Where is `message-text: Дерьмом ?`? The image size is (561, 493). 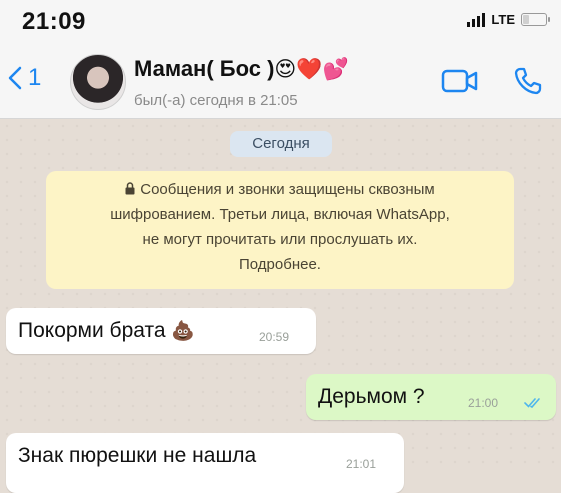
message-text: Дерьмом ? is located at coordinates (371, 396).